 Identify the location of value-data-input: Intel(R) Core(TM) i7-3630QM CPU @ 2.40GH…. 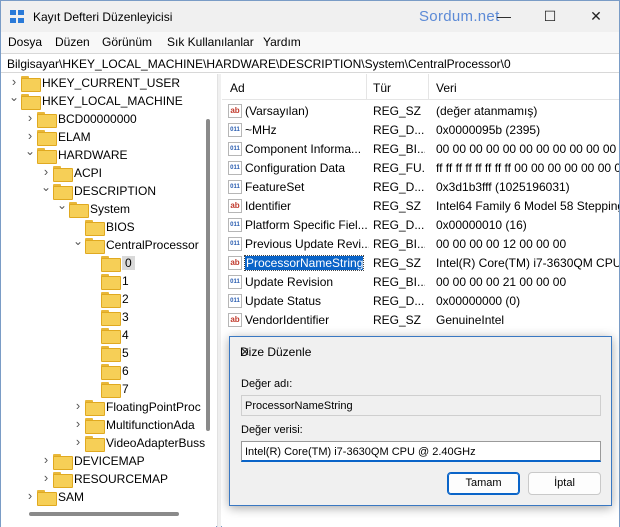
(421, 451).